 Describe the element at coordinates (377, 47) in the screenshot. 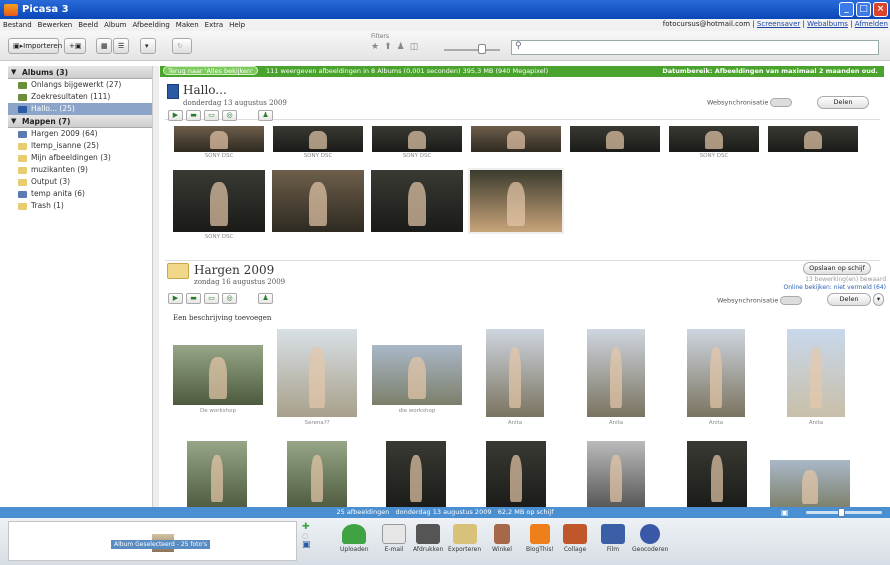

I see `star-filter-icon: ★` at that location.